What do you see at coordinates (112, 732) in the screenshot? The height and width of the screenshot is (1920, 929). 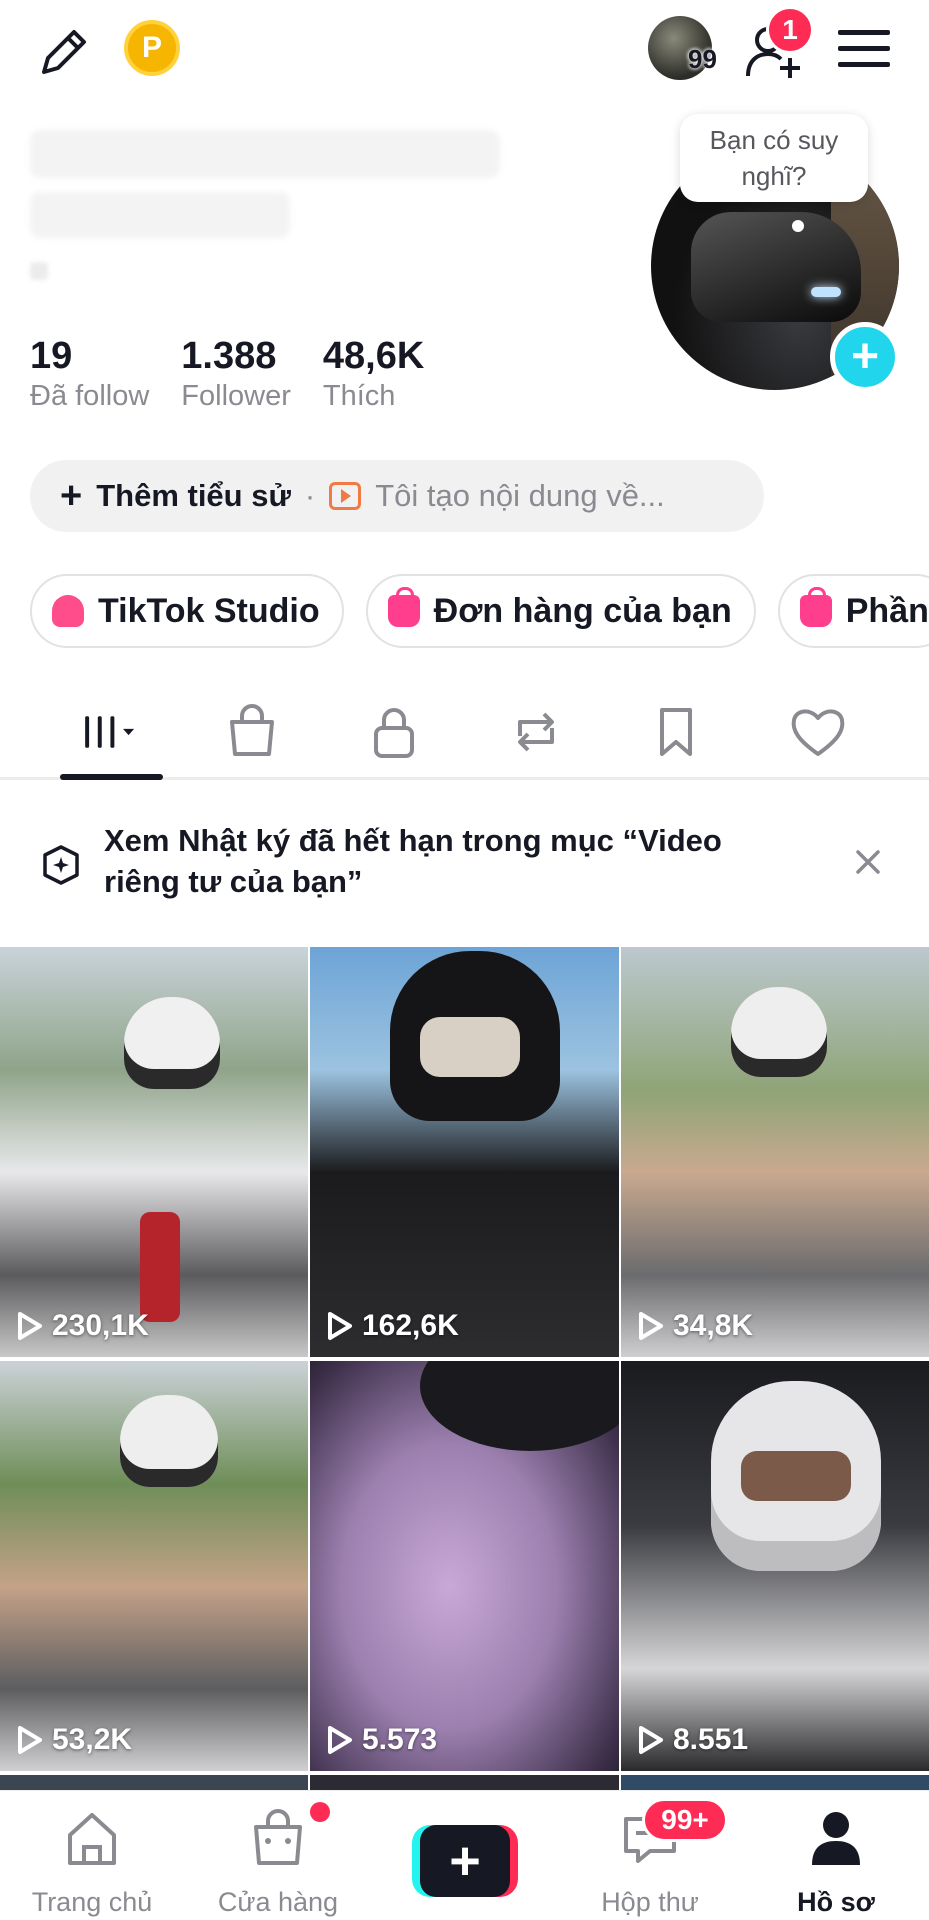 I see `tab-videos-grid-icon` at bounding box center [112, 732].